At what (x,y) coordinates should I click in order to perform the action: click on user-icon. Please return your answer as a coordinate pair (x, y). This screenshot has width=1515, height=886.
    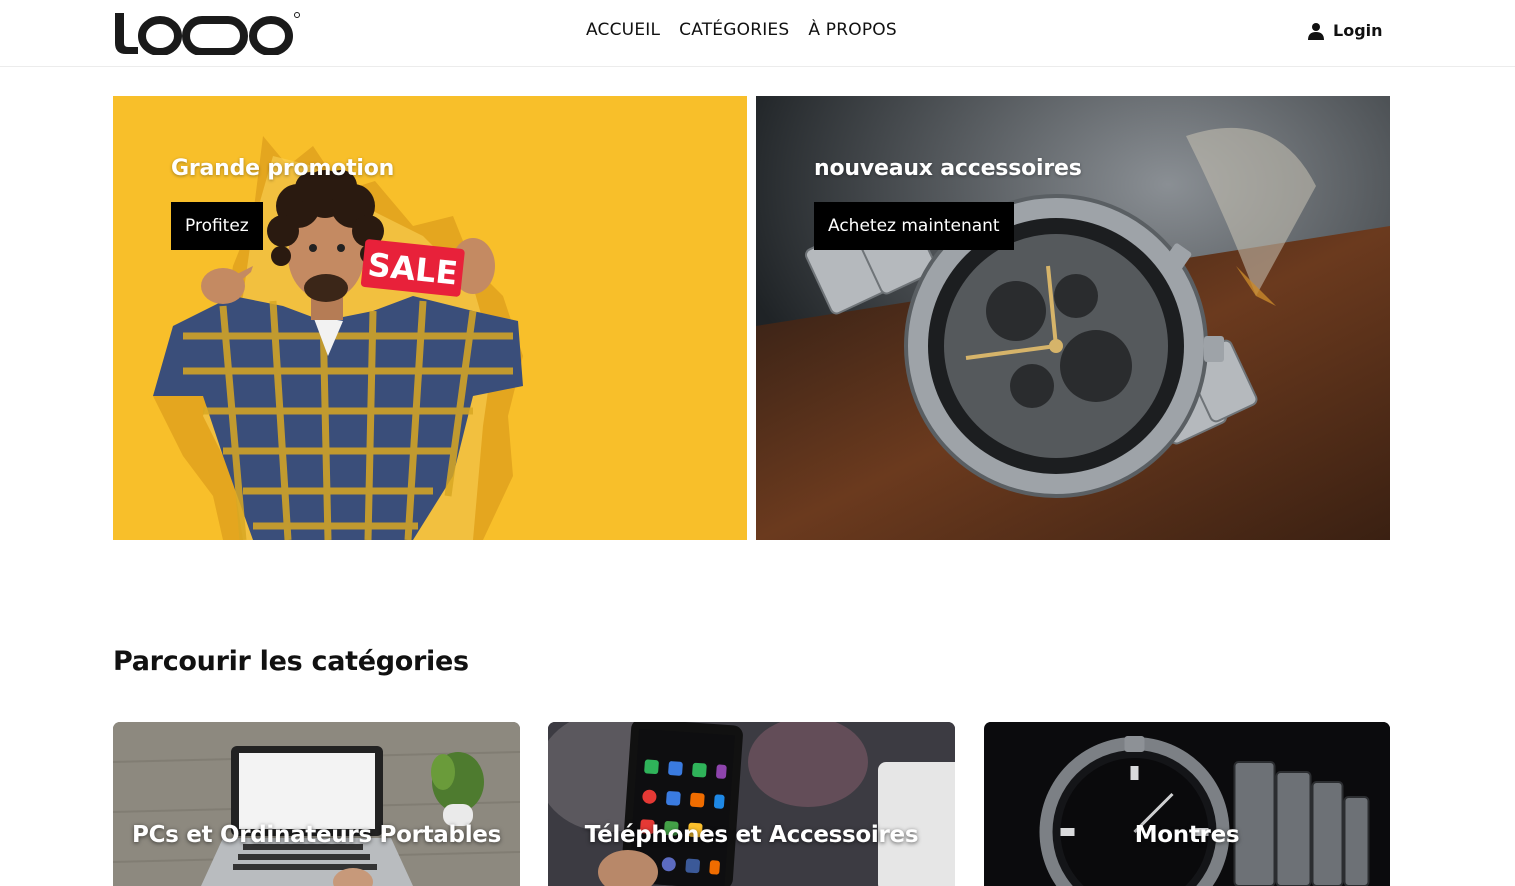
    Looking at the image, I should click on (1316, 31).